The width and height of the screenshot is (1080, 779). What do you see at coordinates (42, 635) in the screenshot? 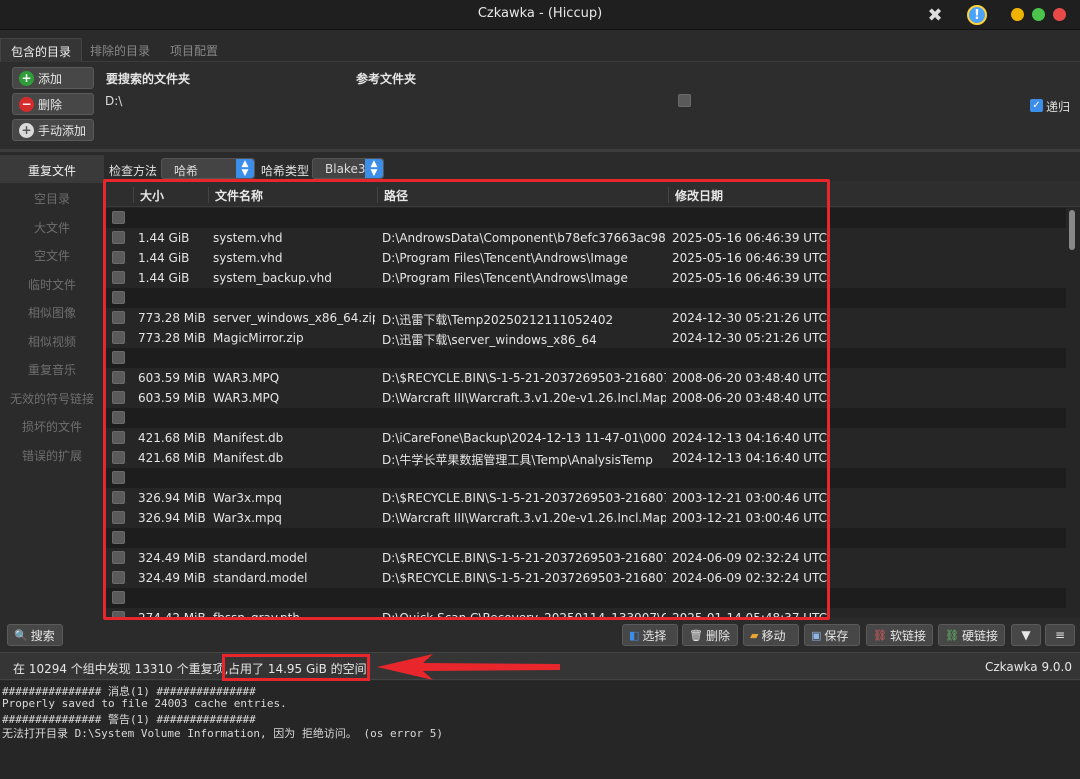
I see `search-label: 搜索` at bounding box center [42, 635].